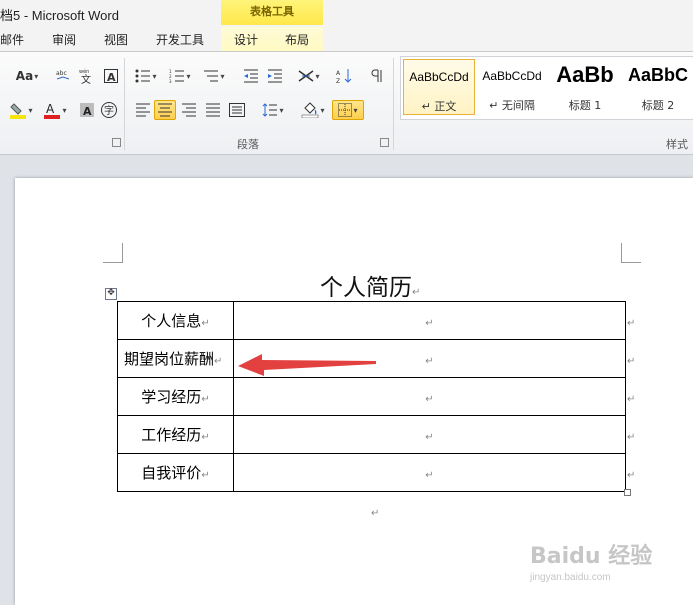 This screenshot has height=605, width=693. What do you see at coordinates (21, 110) in the screenshot?
I see `highlight-color-button: ▾` at bounding box center [21, 110].